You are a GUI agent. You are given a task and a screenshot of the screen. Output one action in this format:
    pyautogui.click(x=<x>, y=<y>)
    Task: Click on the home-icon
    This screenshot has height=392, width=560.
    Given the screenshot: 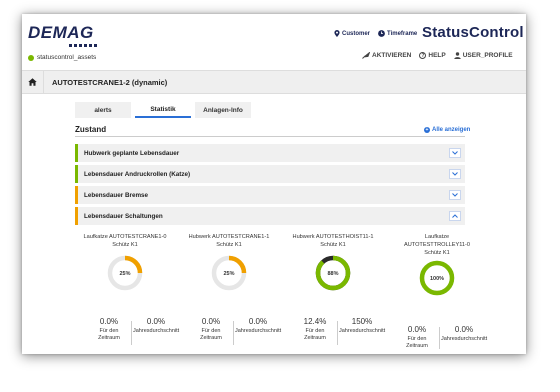 What is the action you would take?
    pyautogui.click(x=32, y=82)
    